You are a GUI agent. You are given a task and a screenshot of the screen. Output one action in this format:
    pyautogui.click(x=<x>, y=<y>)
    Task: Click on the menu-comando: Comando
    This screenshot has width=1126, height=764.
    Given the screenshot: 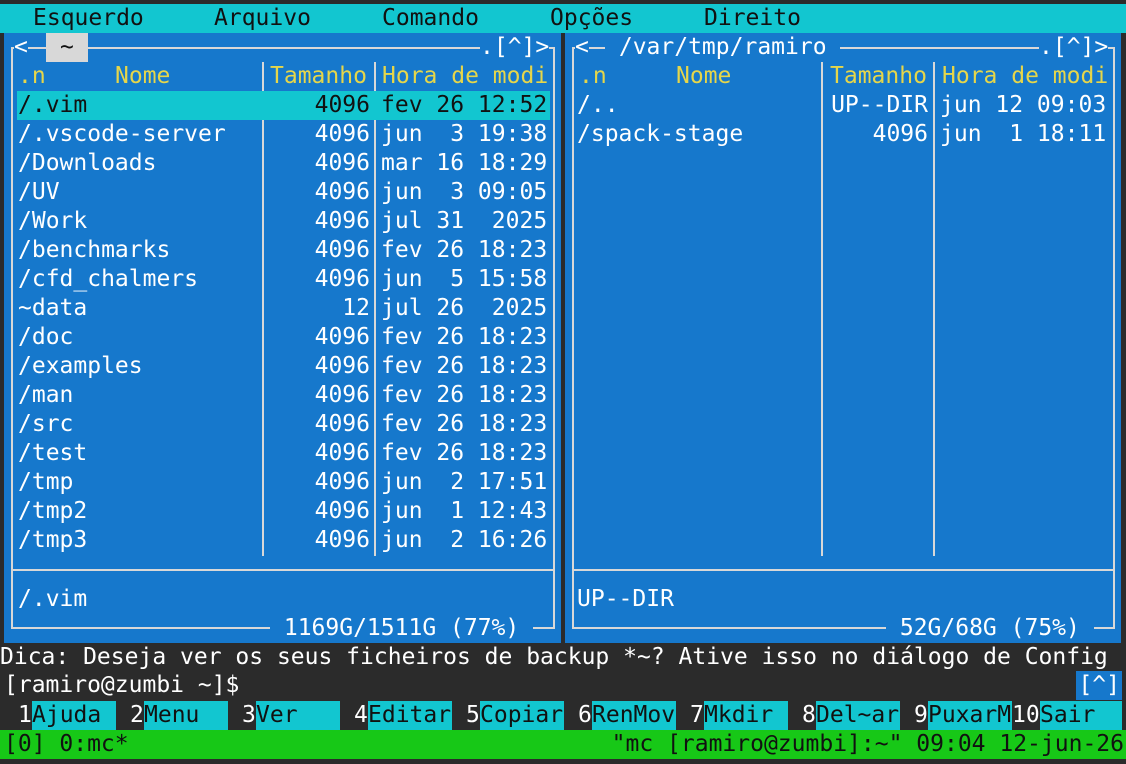 What is the action you would take?
    pyautogui.click(x=430, y=18)
    